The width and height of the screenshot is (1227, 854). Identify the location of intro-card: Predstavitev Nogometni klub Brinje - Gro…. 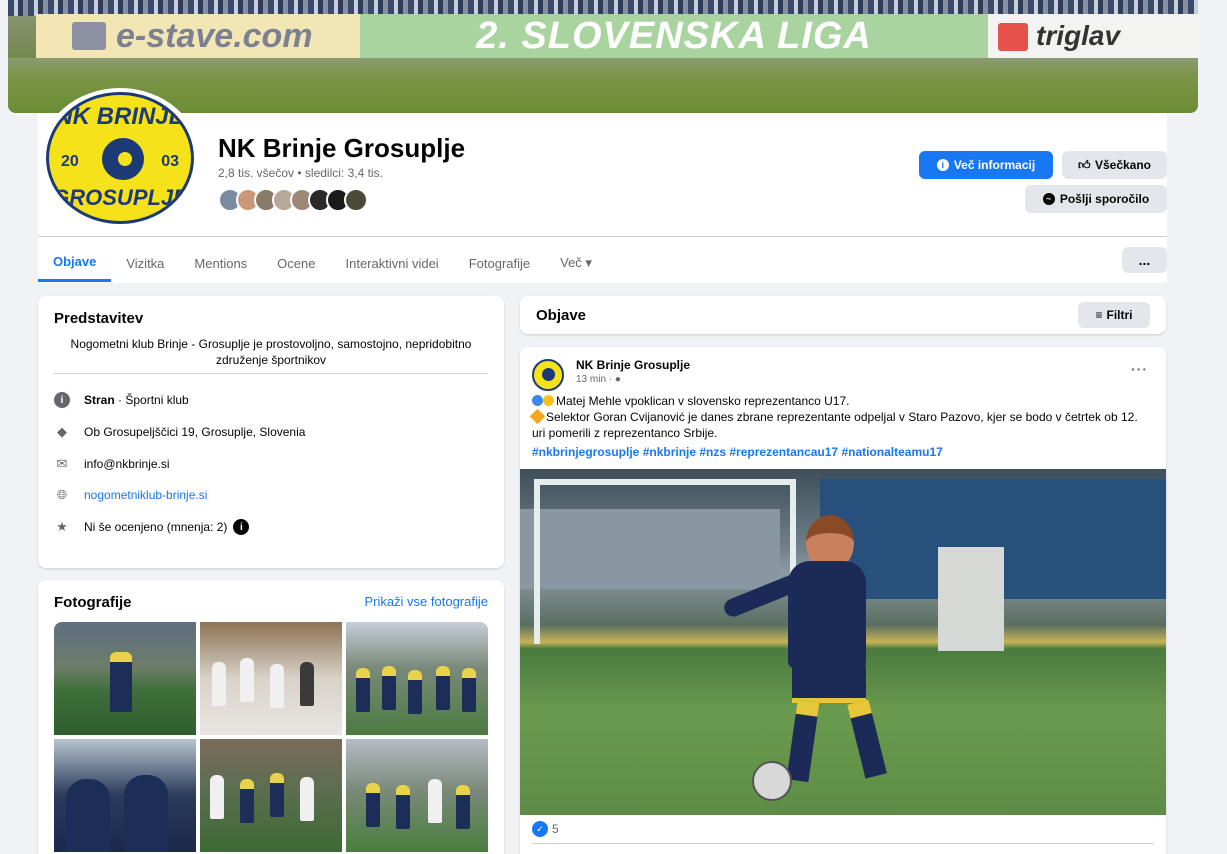
(271, 432).